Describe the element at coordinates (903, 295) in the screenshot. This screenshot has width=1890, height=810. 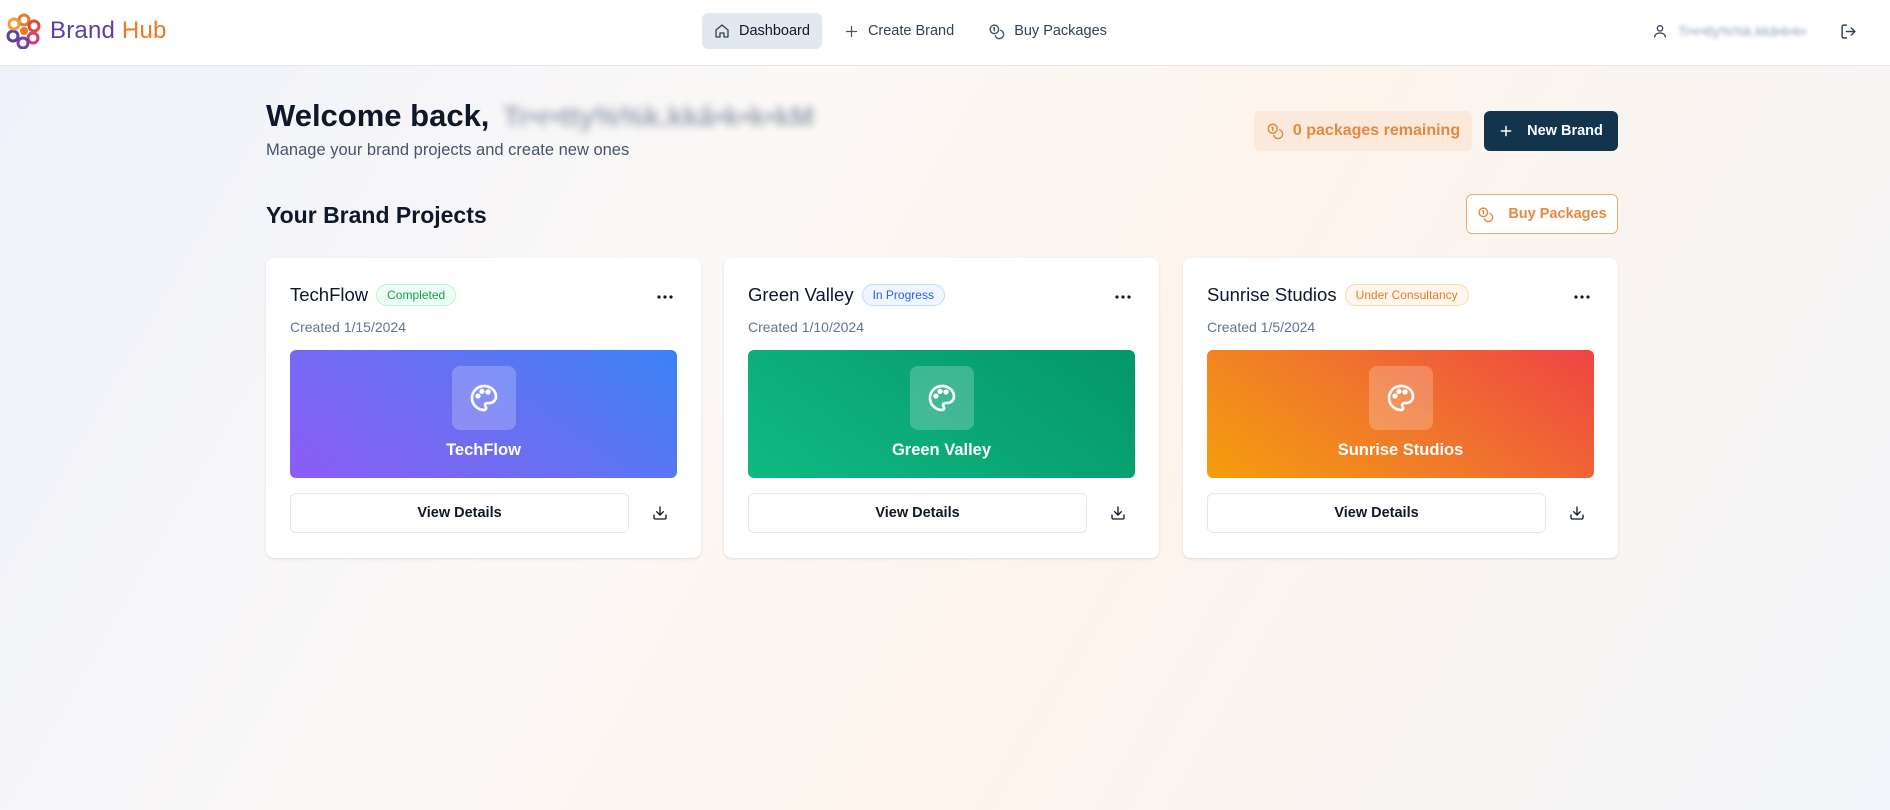
I see `status-badge: In Progress` at that location.